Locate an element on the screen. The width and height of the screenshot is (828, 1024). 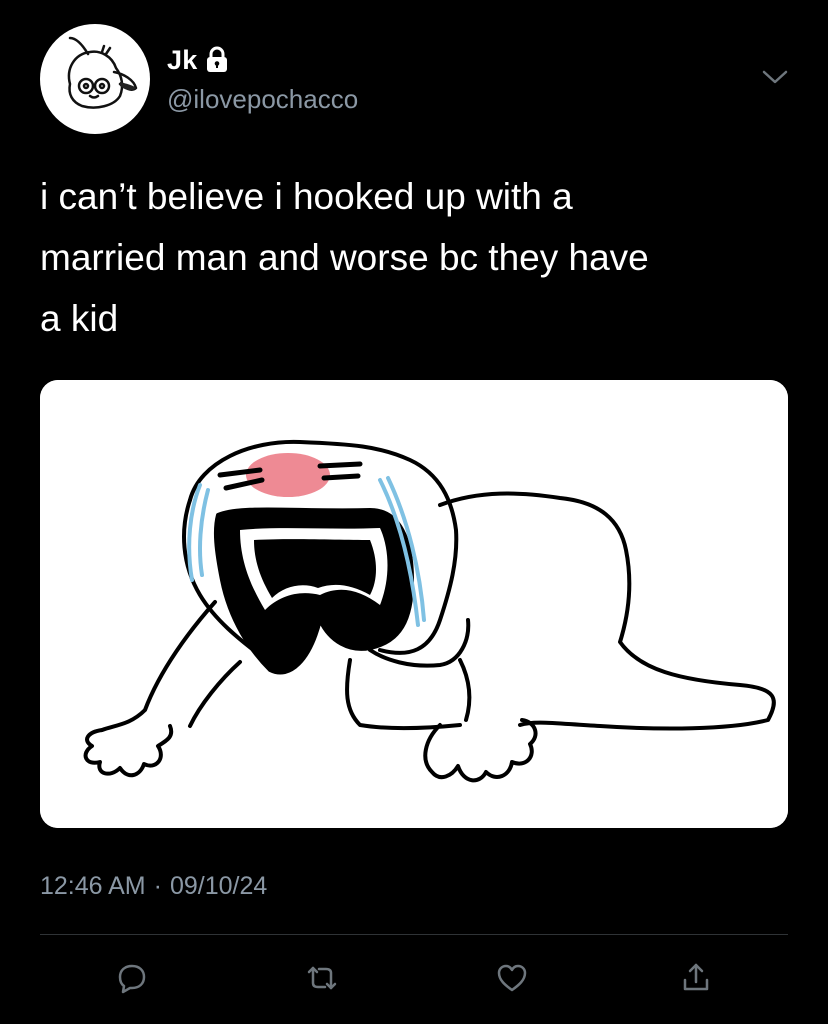
pochacco-avatar-icon is located at coordinates (102, 72).